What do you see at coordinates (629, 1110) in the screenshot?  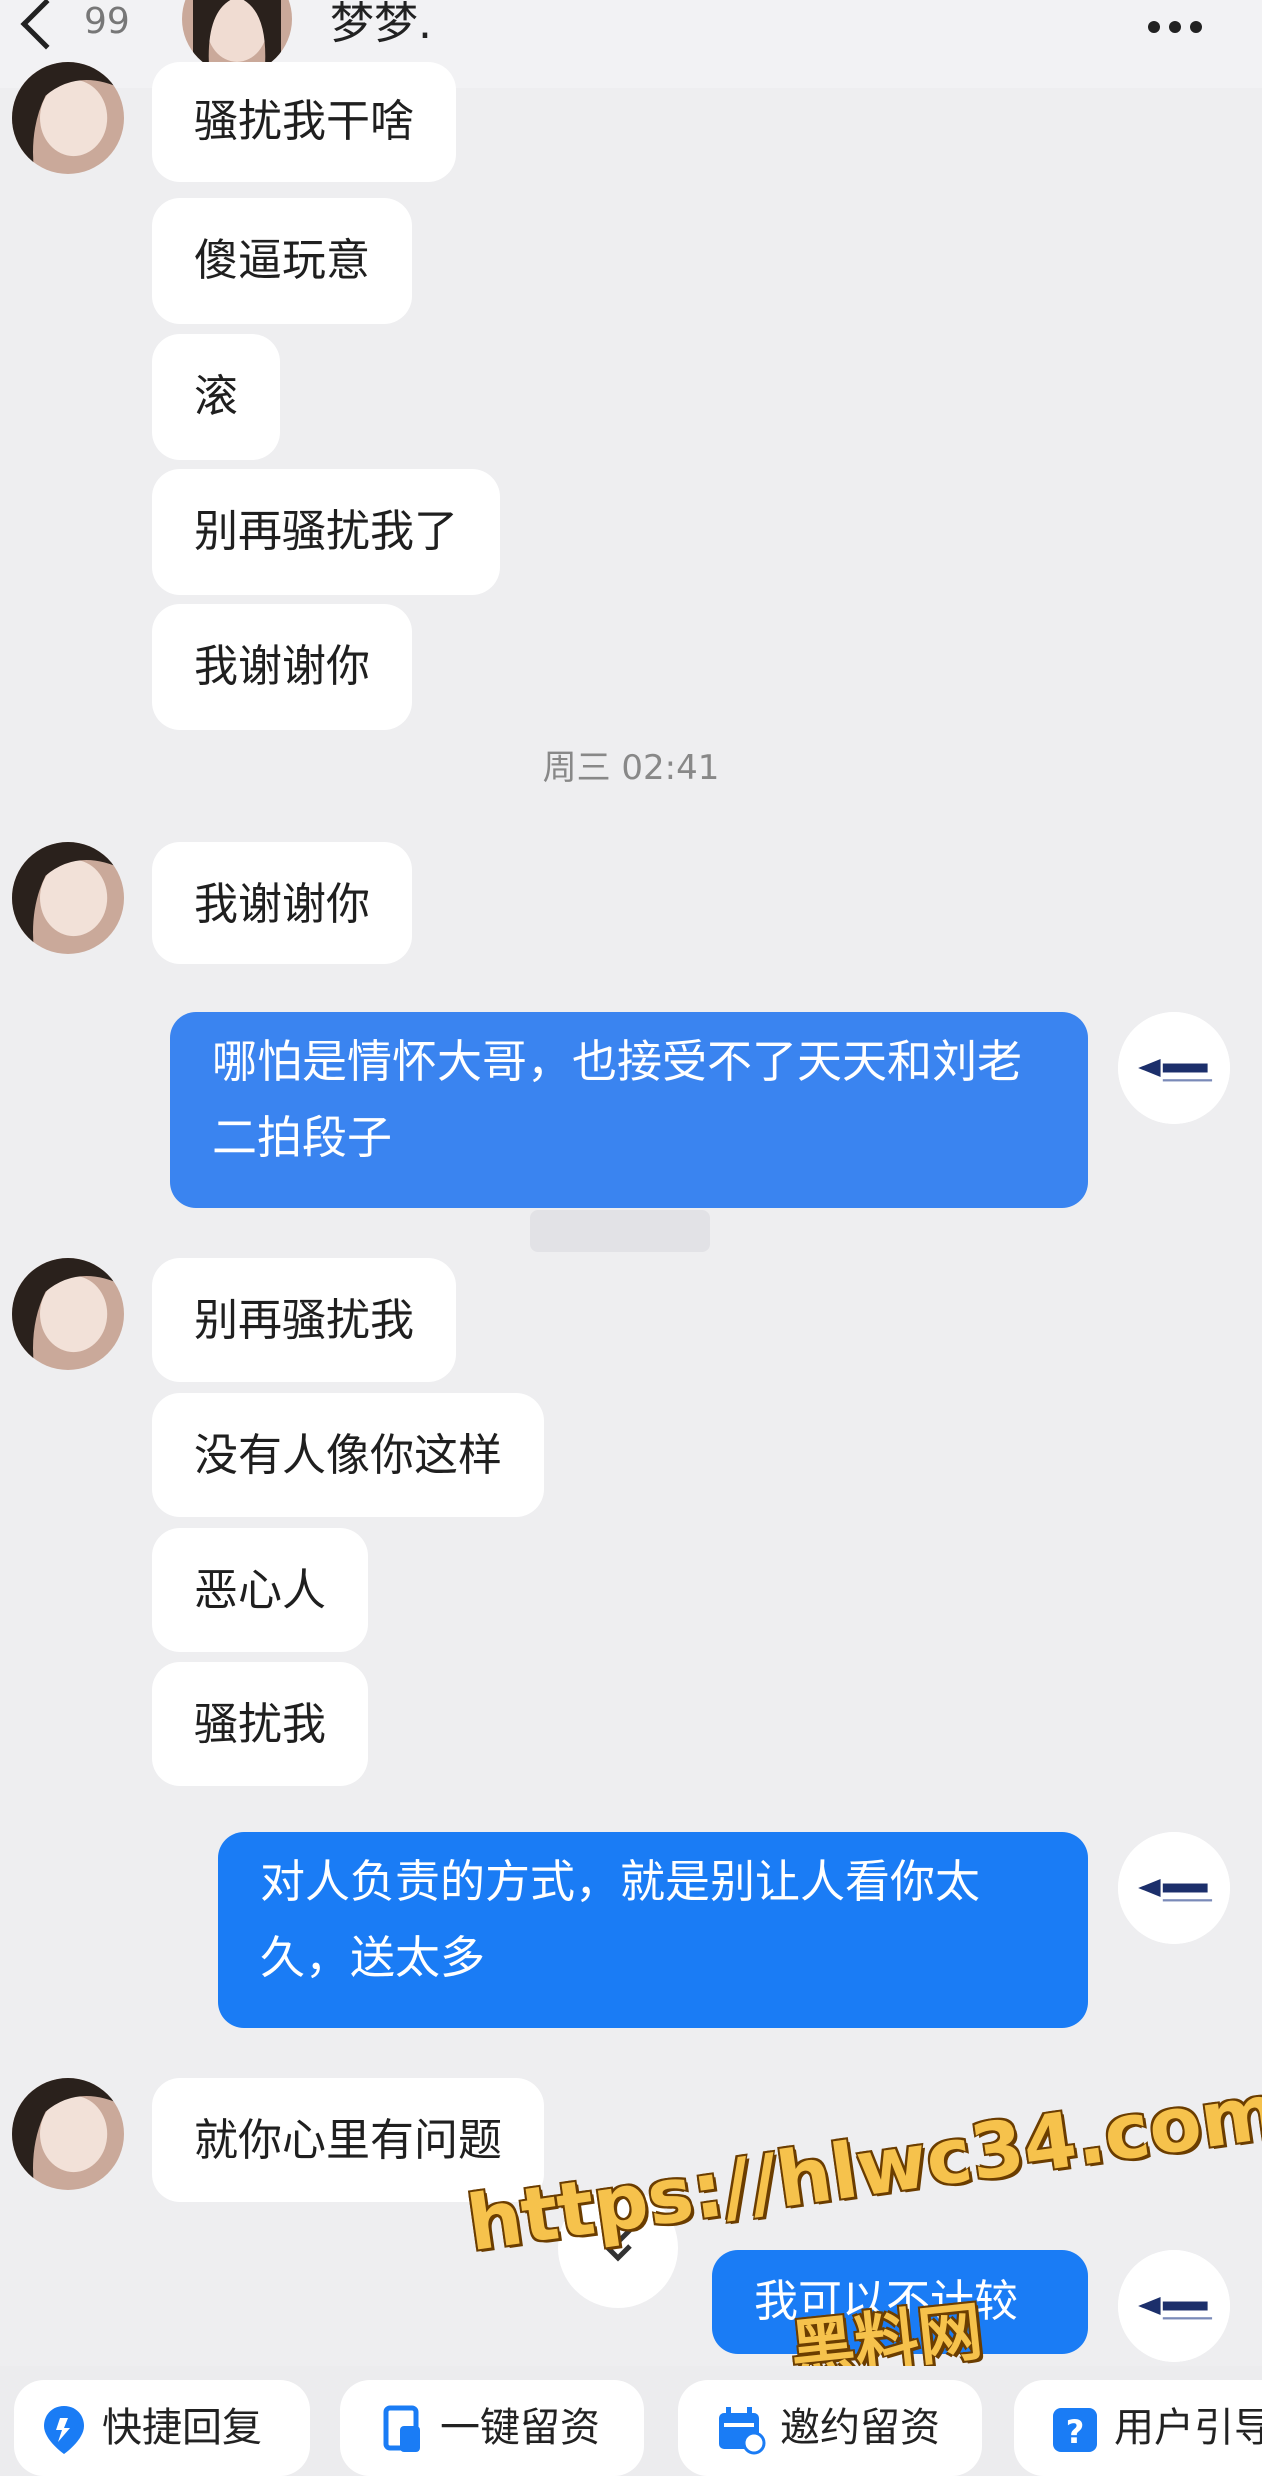 I see `outgoing-message: 哪怕是情怀大哥，也接受不了天天和刘老二拍段子` at bounding box center [629, 1110].